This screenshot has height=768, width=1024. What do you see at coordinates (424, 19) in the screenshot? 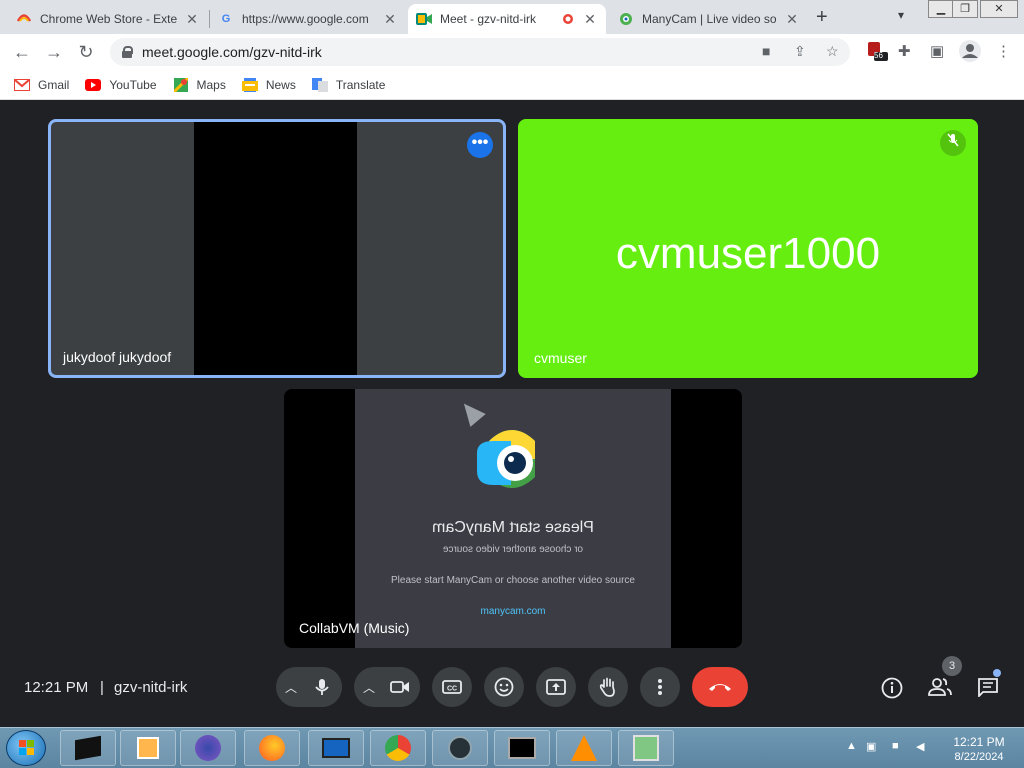
I see `meet-icon` at bounding box center [424, 19].